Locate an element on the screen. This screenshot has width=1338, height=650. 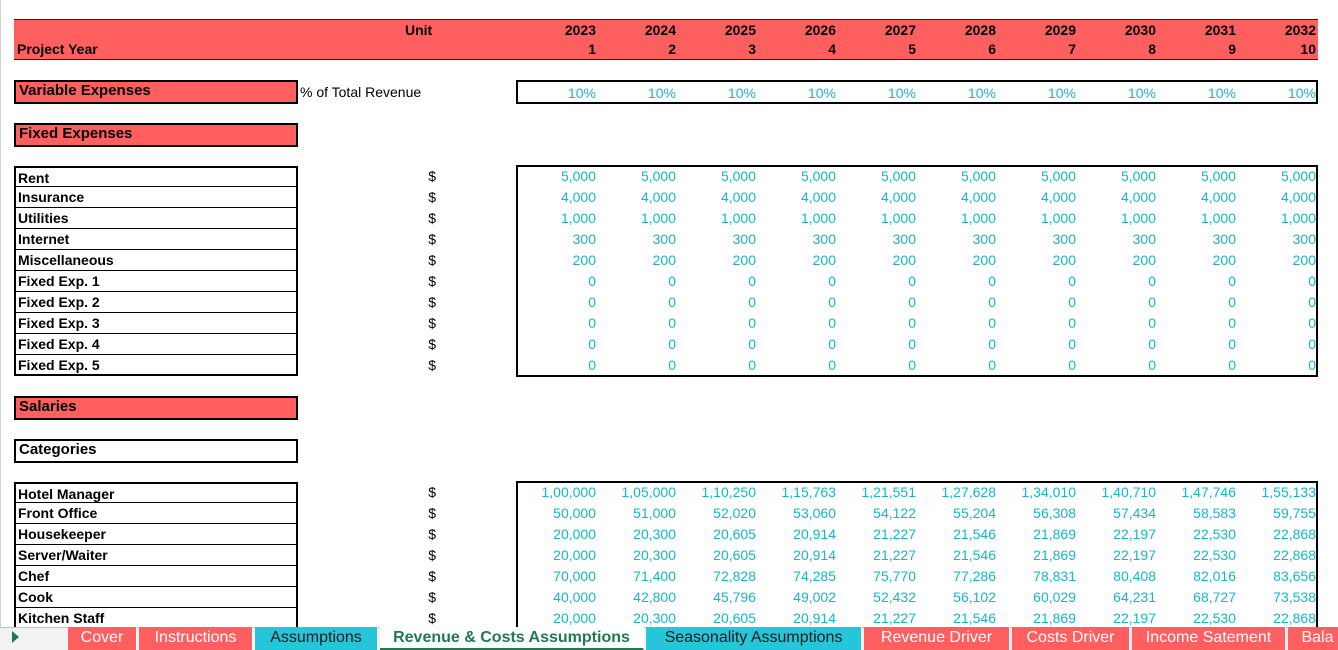
sheet-tab-instructions: Instructions is located at coordinates (196, 638).